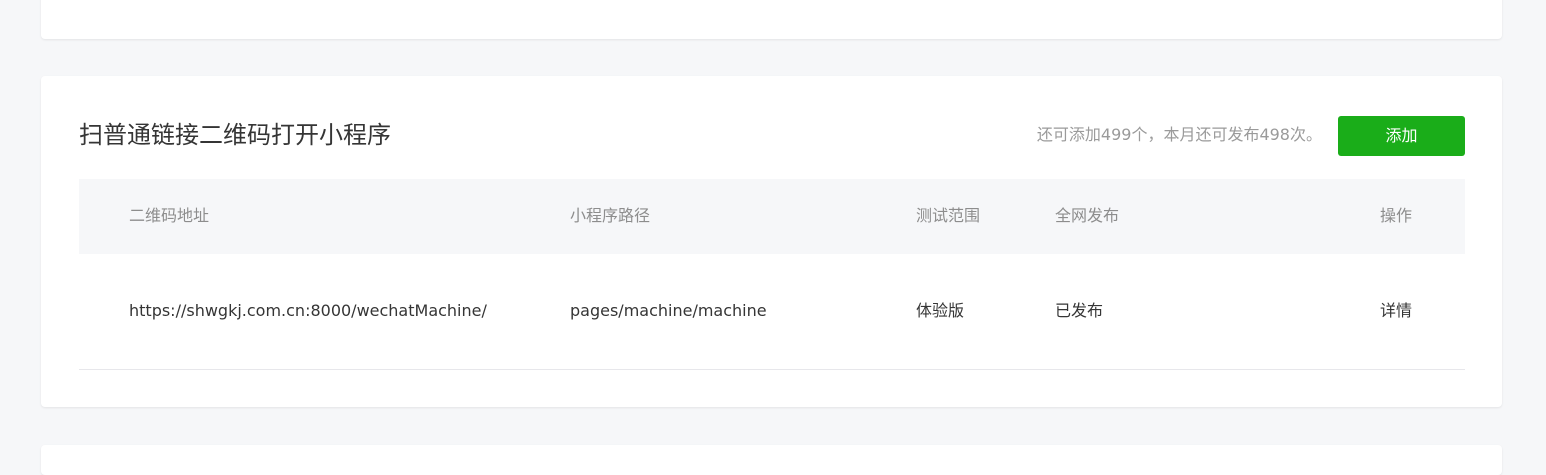 Image resolution: width=1546 pixels, height=475 pixels. I want to click on header-mini-path: 小程序路径, so click(610, 215).